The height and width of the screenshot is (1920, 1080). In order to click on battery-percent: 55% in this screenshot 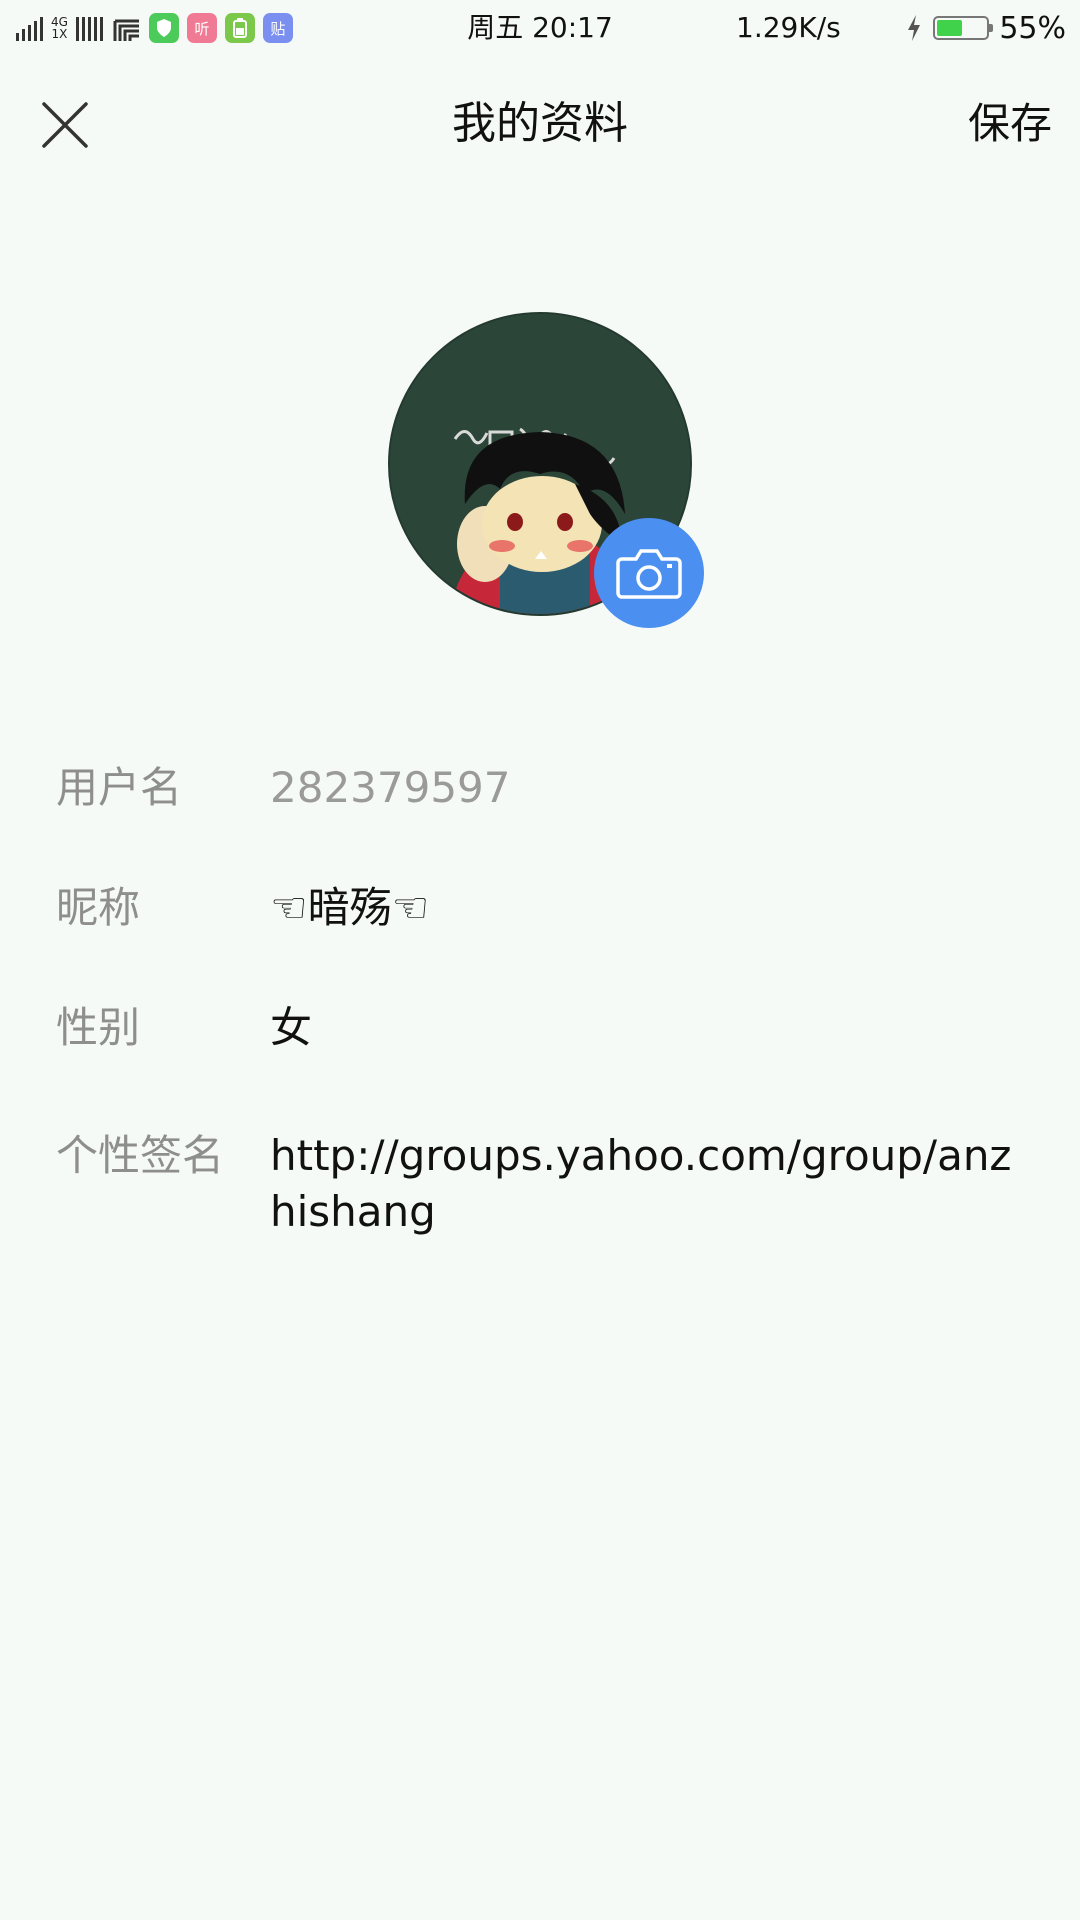, I will do `click(1032, 28)`.